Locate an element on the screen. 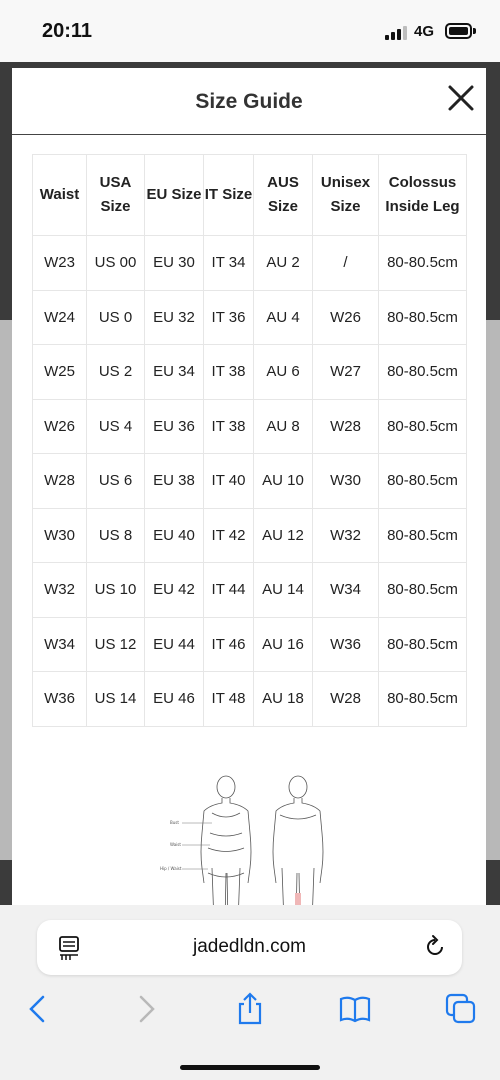 The image size is (500, 1080). table-row: W28 US 6 EU 38 IT 40 AU 10 W30 80-80.5cm is located at coordinates (249, 481).